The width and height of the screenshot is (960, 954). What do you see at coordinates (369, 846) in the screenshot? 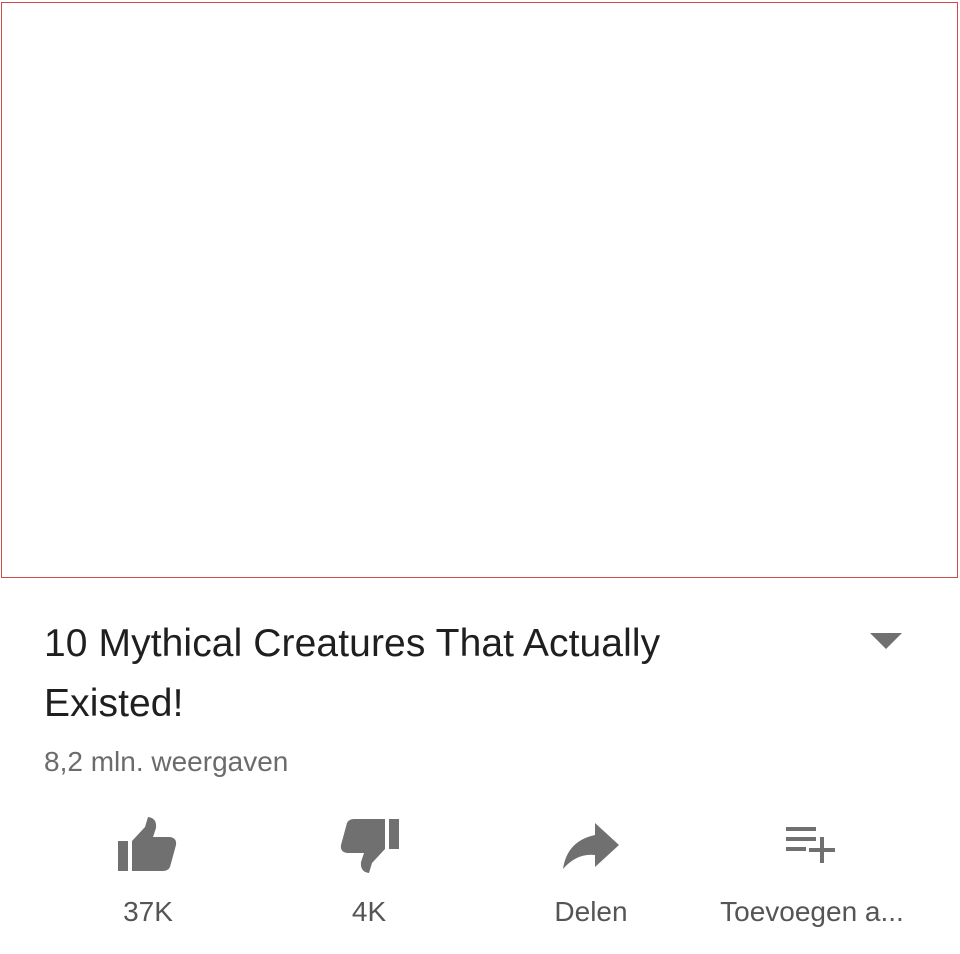
I see `thumbs-down-icon` at bounding box center [369, 846].